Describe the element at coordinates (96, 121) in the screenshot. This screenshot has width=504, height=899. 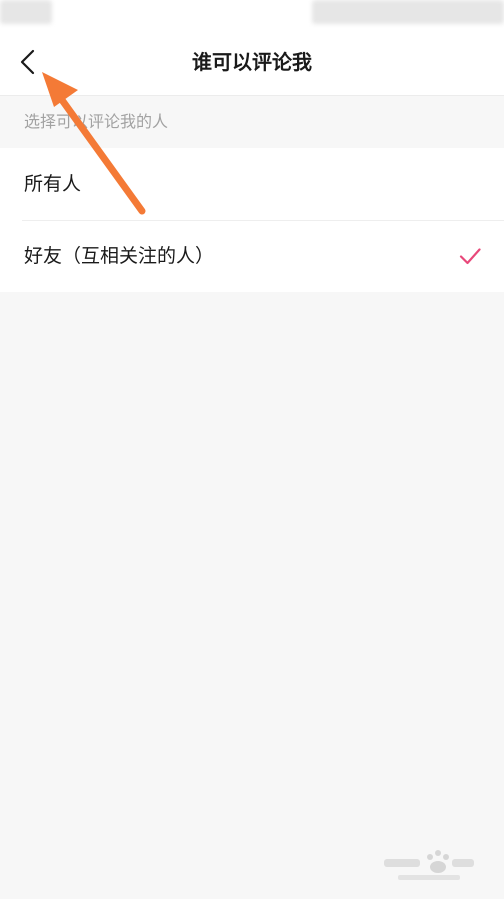
I see `section-header-label: 选择可以评论我的人` at that location.